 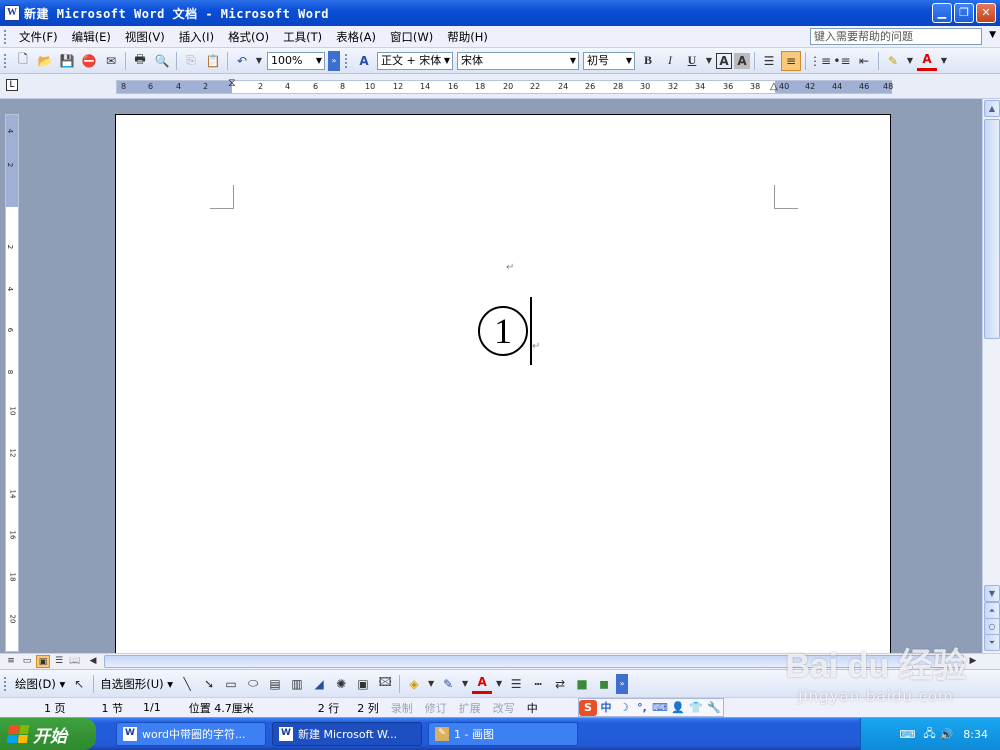 What do you see at coordinates (448, 684) in the screenshot?
I see `line-color-icon: ✎` at bounding box center [448, 684].